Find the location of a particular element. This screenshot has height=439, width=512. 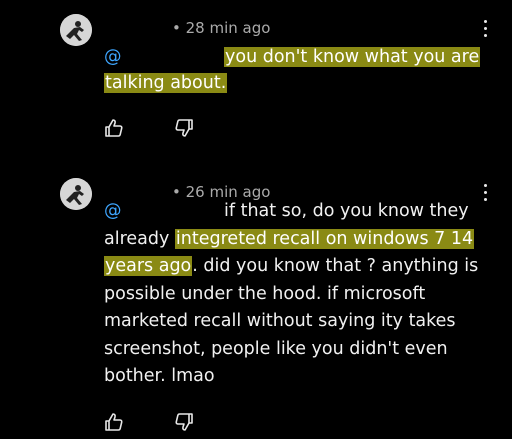

comment-text-part: already is located at coordinates (139, 238).